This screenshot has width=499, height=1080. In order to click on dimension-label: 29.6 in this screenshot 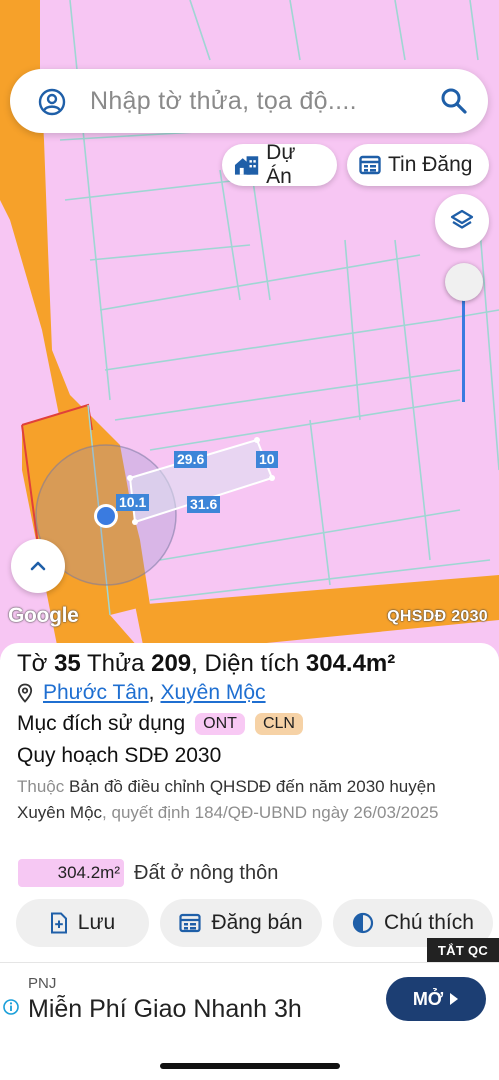, I will do `click(191, 459)`.